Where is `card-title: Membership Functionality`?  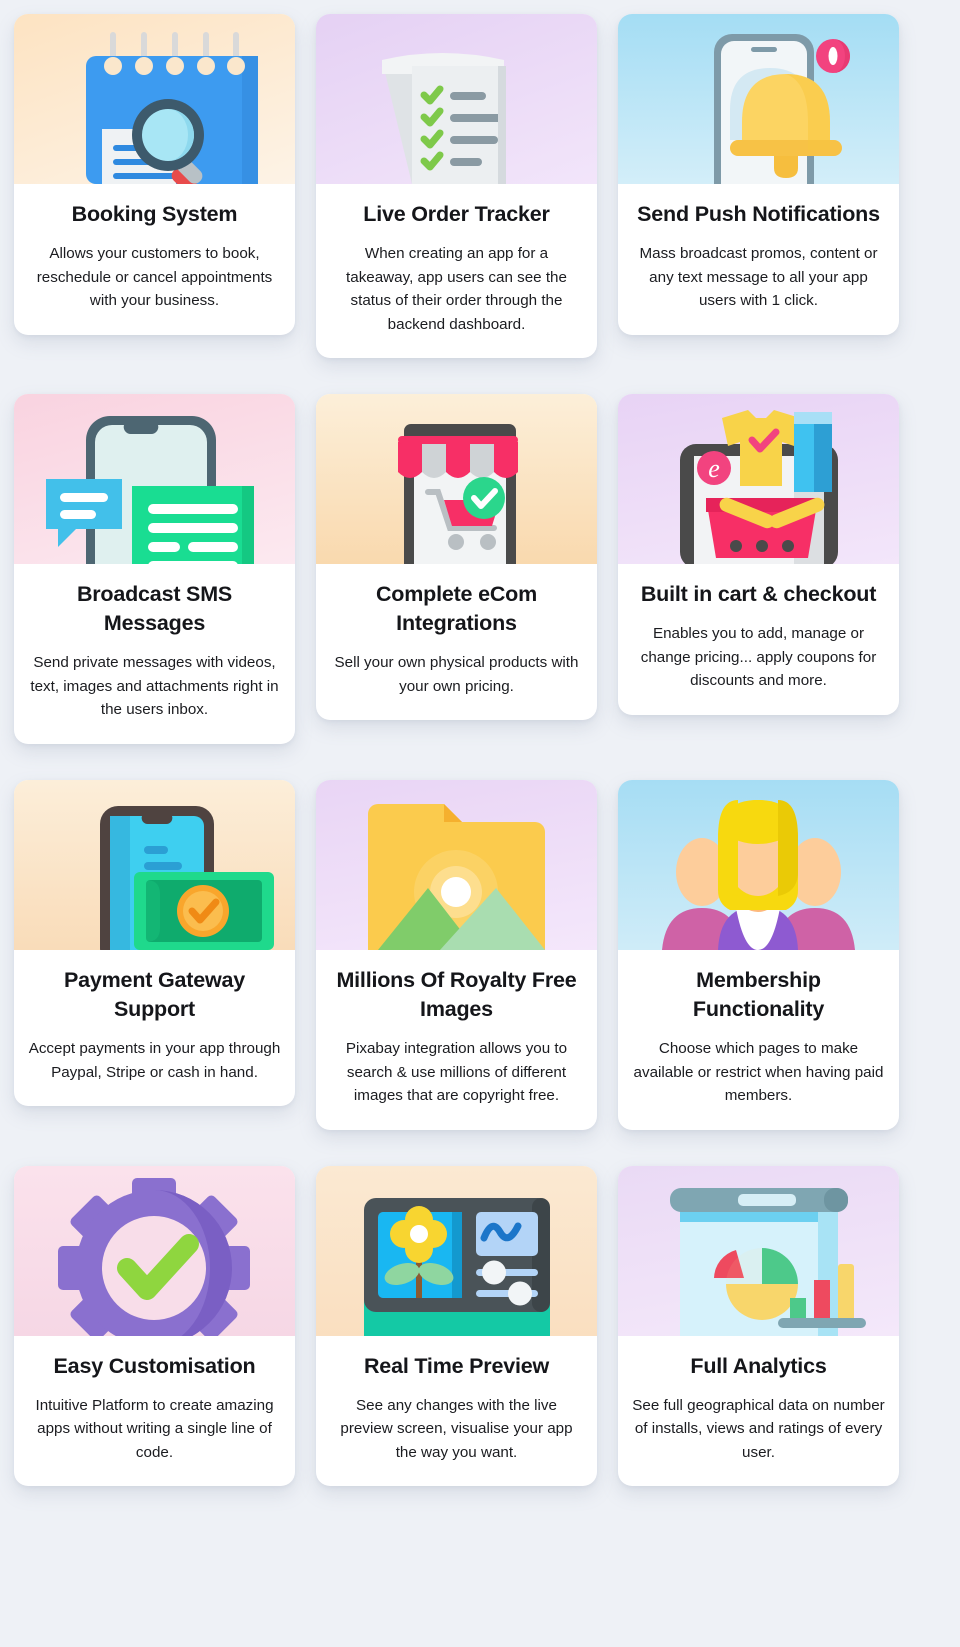
card-title: Membership Functionality is located at coordinates (758, 994).